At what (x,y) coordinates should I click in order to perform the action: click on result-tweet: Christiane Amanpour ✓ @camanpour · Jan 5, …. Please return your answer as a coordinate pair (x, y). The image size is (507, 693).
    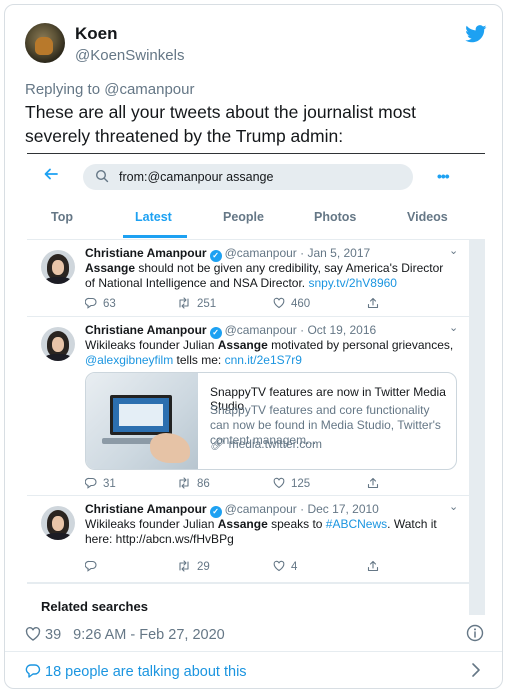
    Looking at the image, I should click on (248, 278).